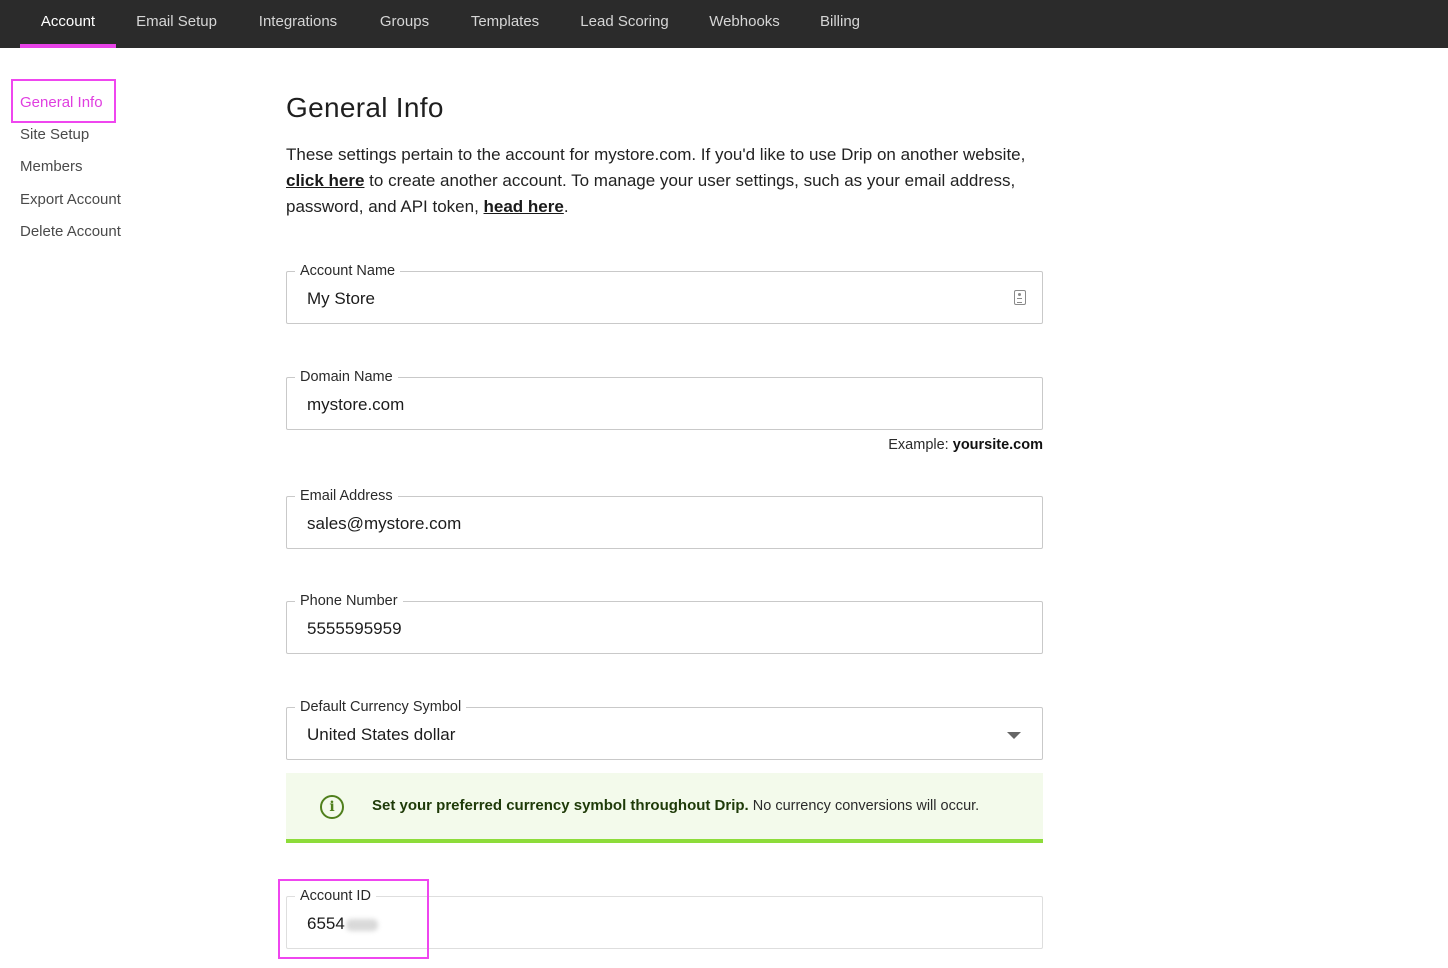 This screenshot has width=1448, height=968. I want to click on tab-webhooks: Webhooks, so click(744, 24).